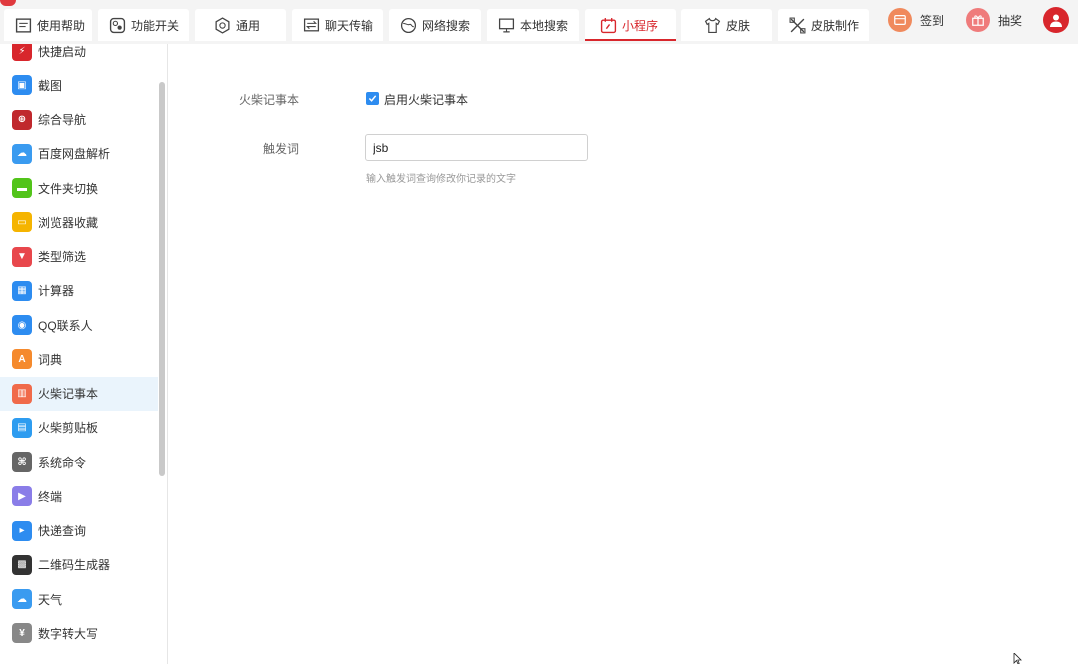  I want to click on tab-local-search: 本地搜索, so click(533, 25).